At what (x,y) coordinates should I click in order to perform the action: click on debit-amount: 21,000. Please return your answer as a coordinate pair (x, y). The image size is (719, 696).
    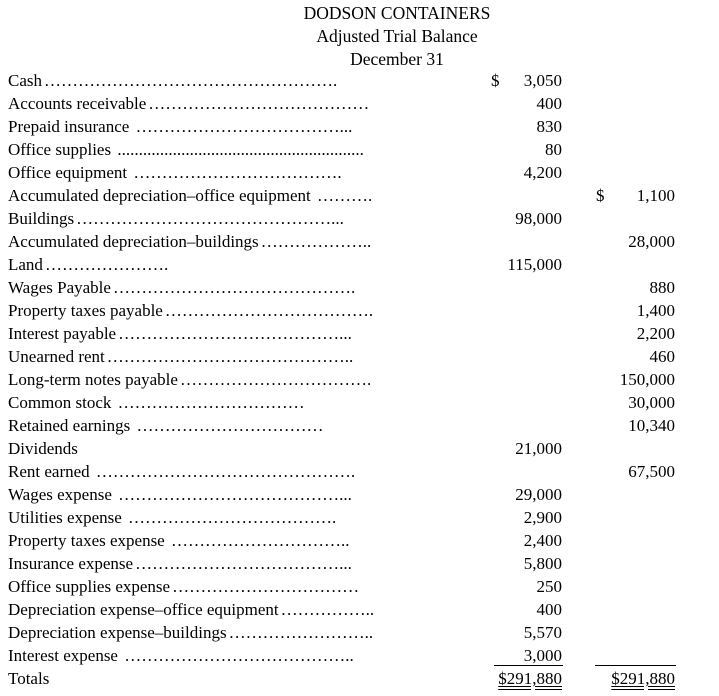
    Looking at the image, I should click on (538, 448).